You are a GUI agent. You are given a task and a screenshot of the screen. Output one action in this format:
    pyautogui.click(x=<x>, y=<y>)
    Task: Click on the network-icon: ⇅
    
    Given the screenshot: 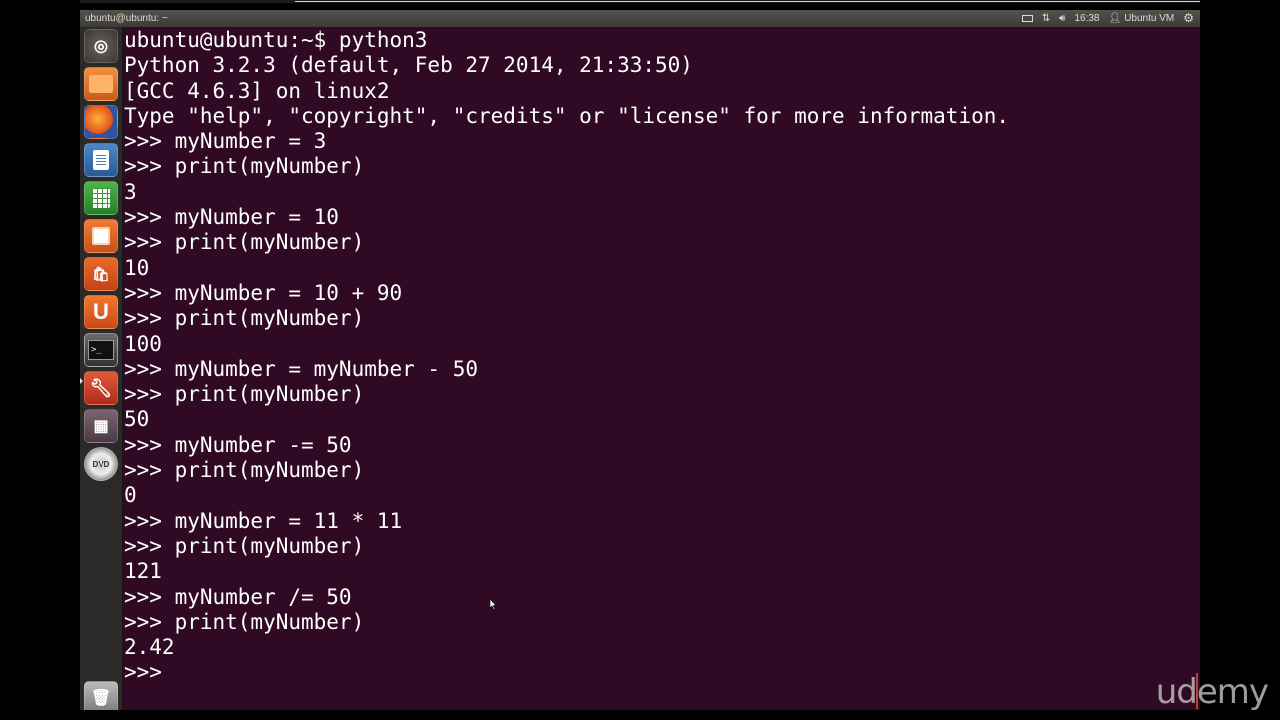 What is the action you would take?
    pyautogui.click(x=1046, y=18)
    